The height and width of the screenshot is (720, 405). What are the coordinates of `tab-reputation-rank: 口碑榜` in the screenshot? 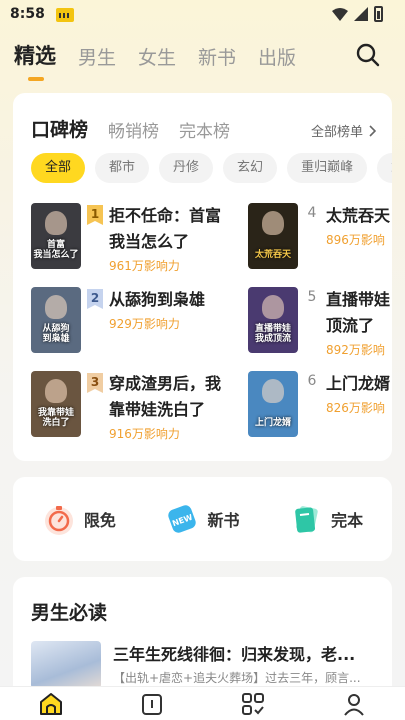 It's located at (59, 128).